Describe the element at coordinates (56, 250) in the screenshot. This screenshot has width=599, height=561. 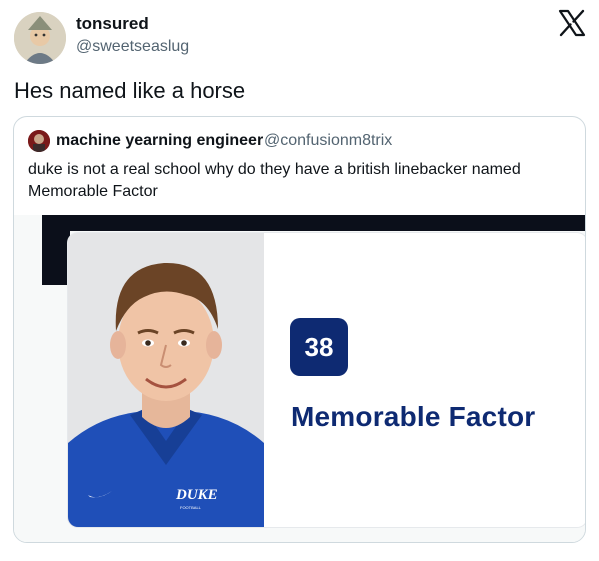
I see `media-left-bar` at that location.